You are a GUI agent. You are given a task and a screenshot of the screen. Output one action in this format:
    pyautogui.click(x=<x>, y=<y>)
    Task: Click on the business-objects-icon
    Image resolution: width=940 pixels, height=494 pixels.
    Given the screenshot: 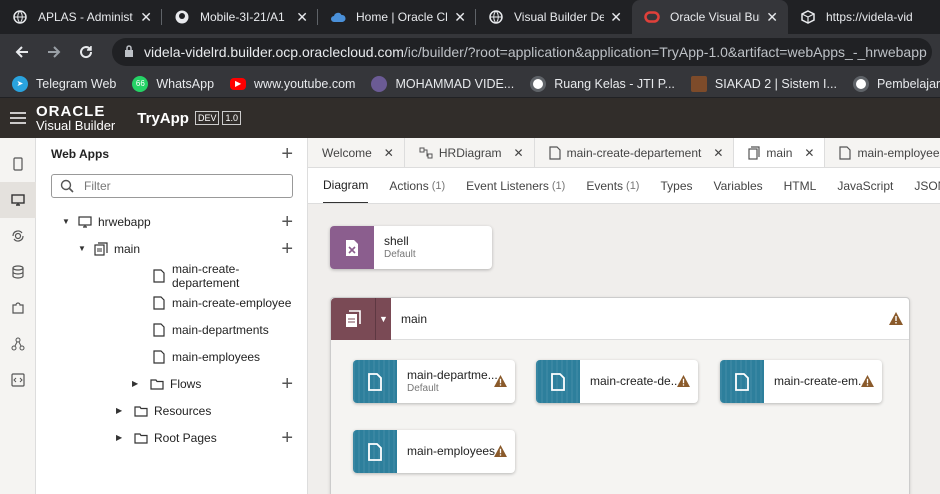 What is the action you would take?
    pyautogui.click(x=18, y=272)
    